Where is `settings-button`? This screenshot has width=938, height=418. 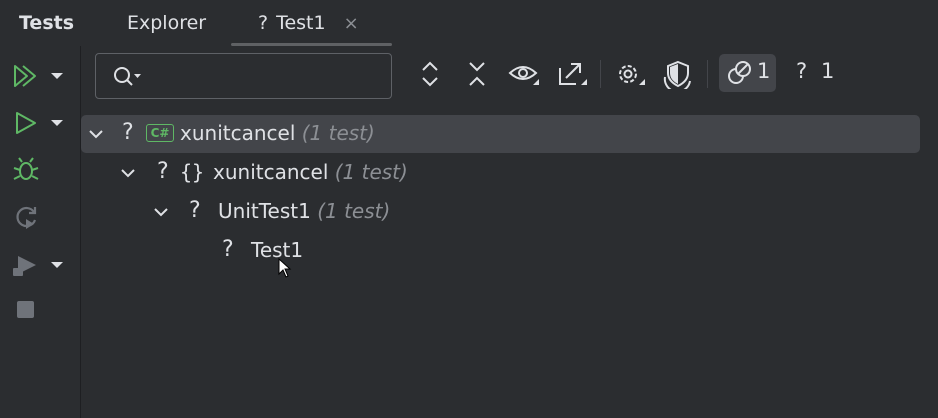 settings-button is located at coordinates (630, 74).